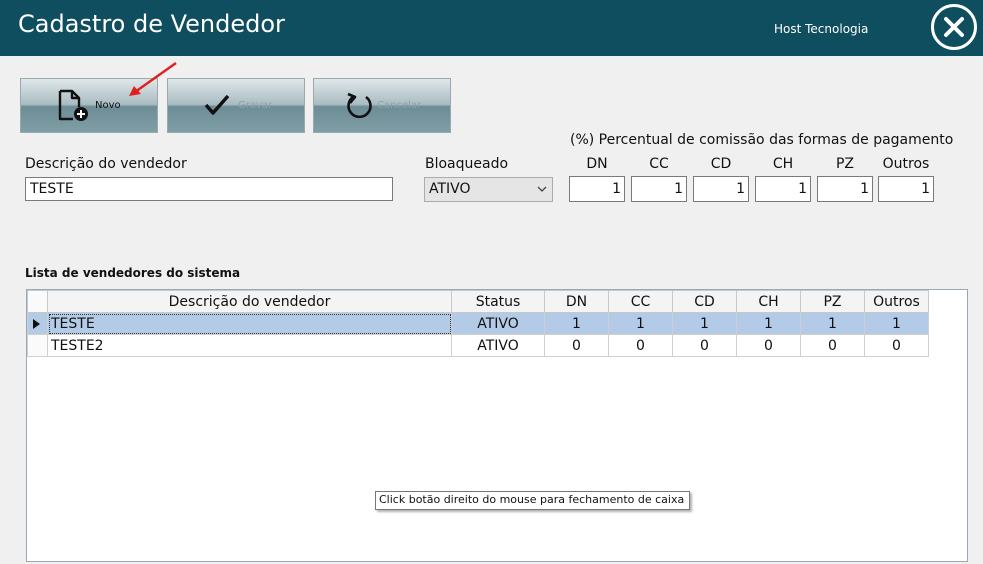 This screenshot has height=564, width=983. I want to click on table-row: TESTE ATIVO 1 1 1 1 1 1, so click(478, 323).